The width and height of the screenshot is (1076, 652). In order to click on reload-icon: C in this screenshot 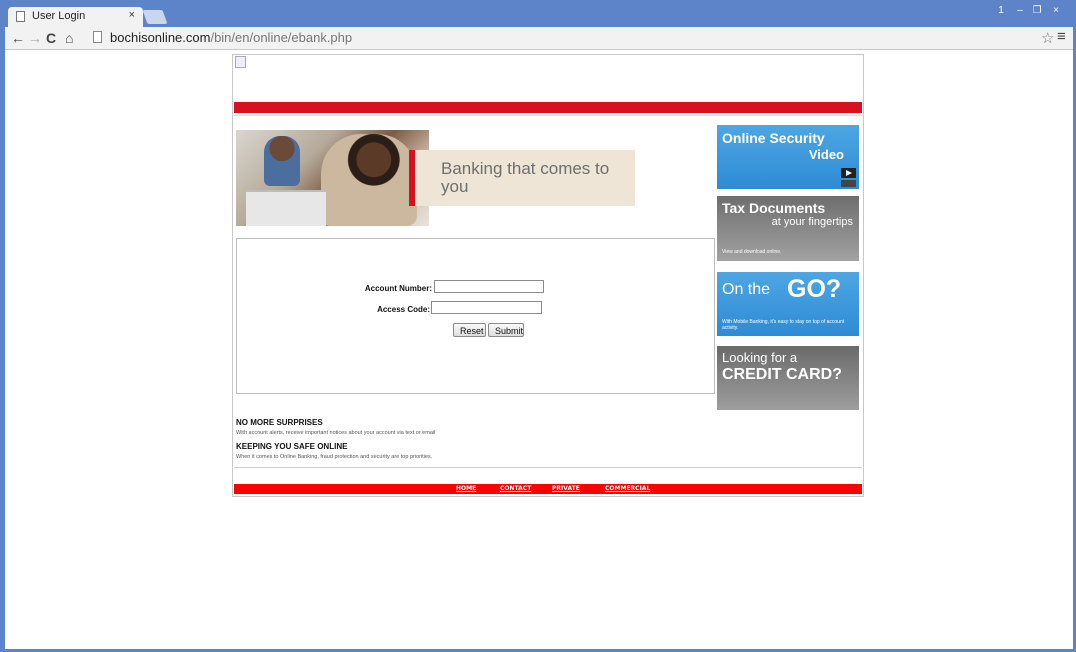, I will do `click(51, 38)`.